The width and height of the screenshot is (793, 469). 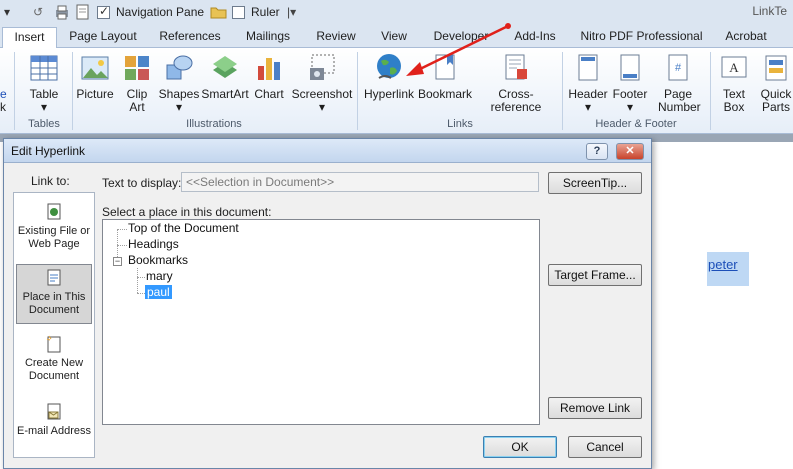 I want to click on create-new-document-icon, so click(x=53, y=344).